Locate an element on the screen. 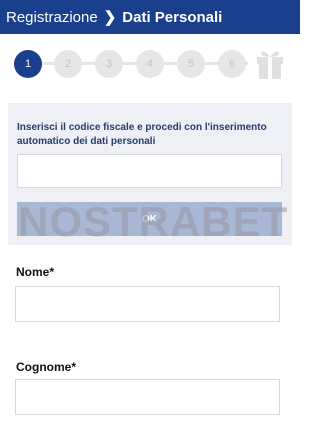  chevron-right-icon: ❯ is located at coordinates (110, 17).